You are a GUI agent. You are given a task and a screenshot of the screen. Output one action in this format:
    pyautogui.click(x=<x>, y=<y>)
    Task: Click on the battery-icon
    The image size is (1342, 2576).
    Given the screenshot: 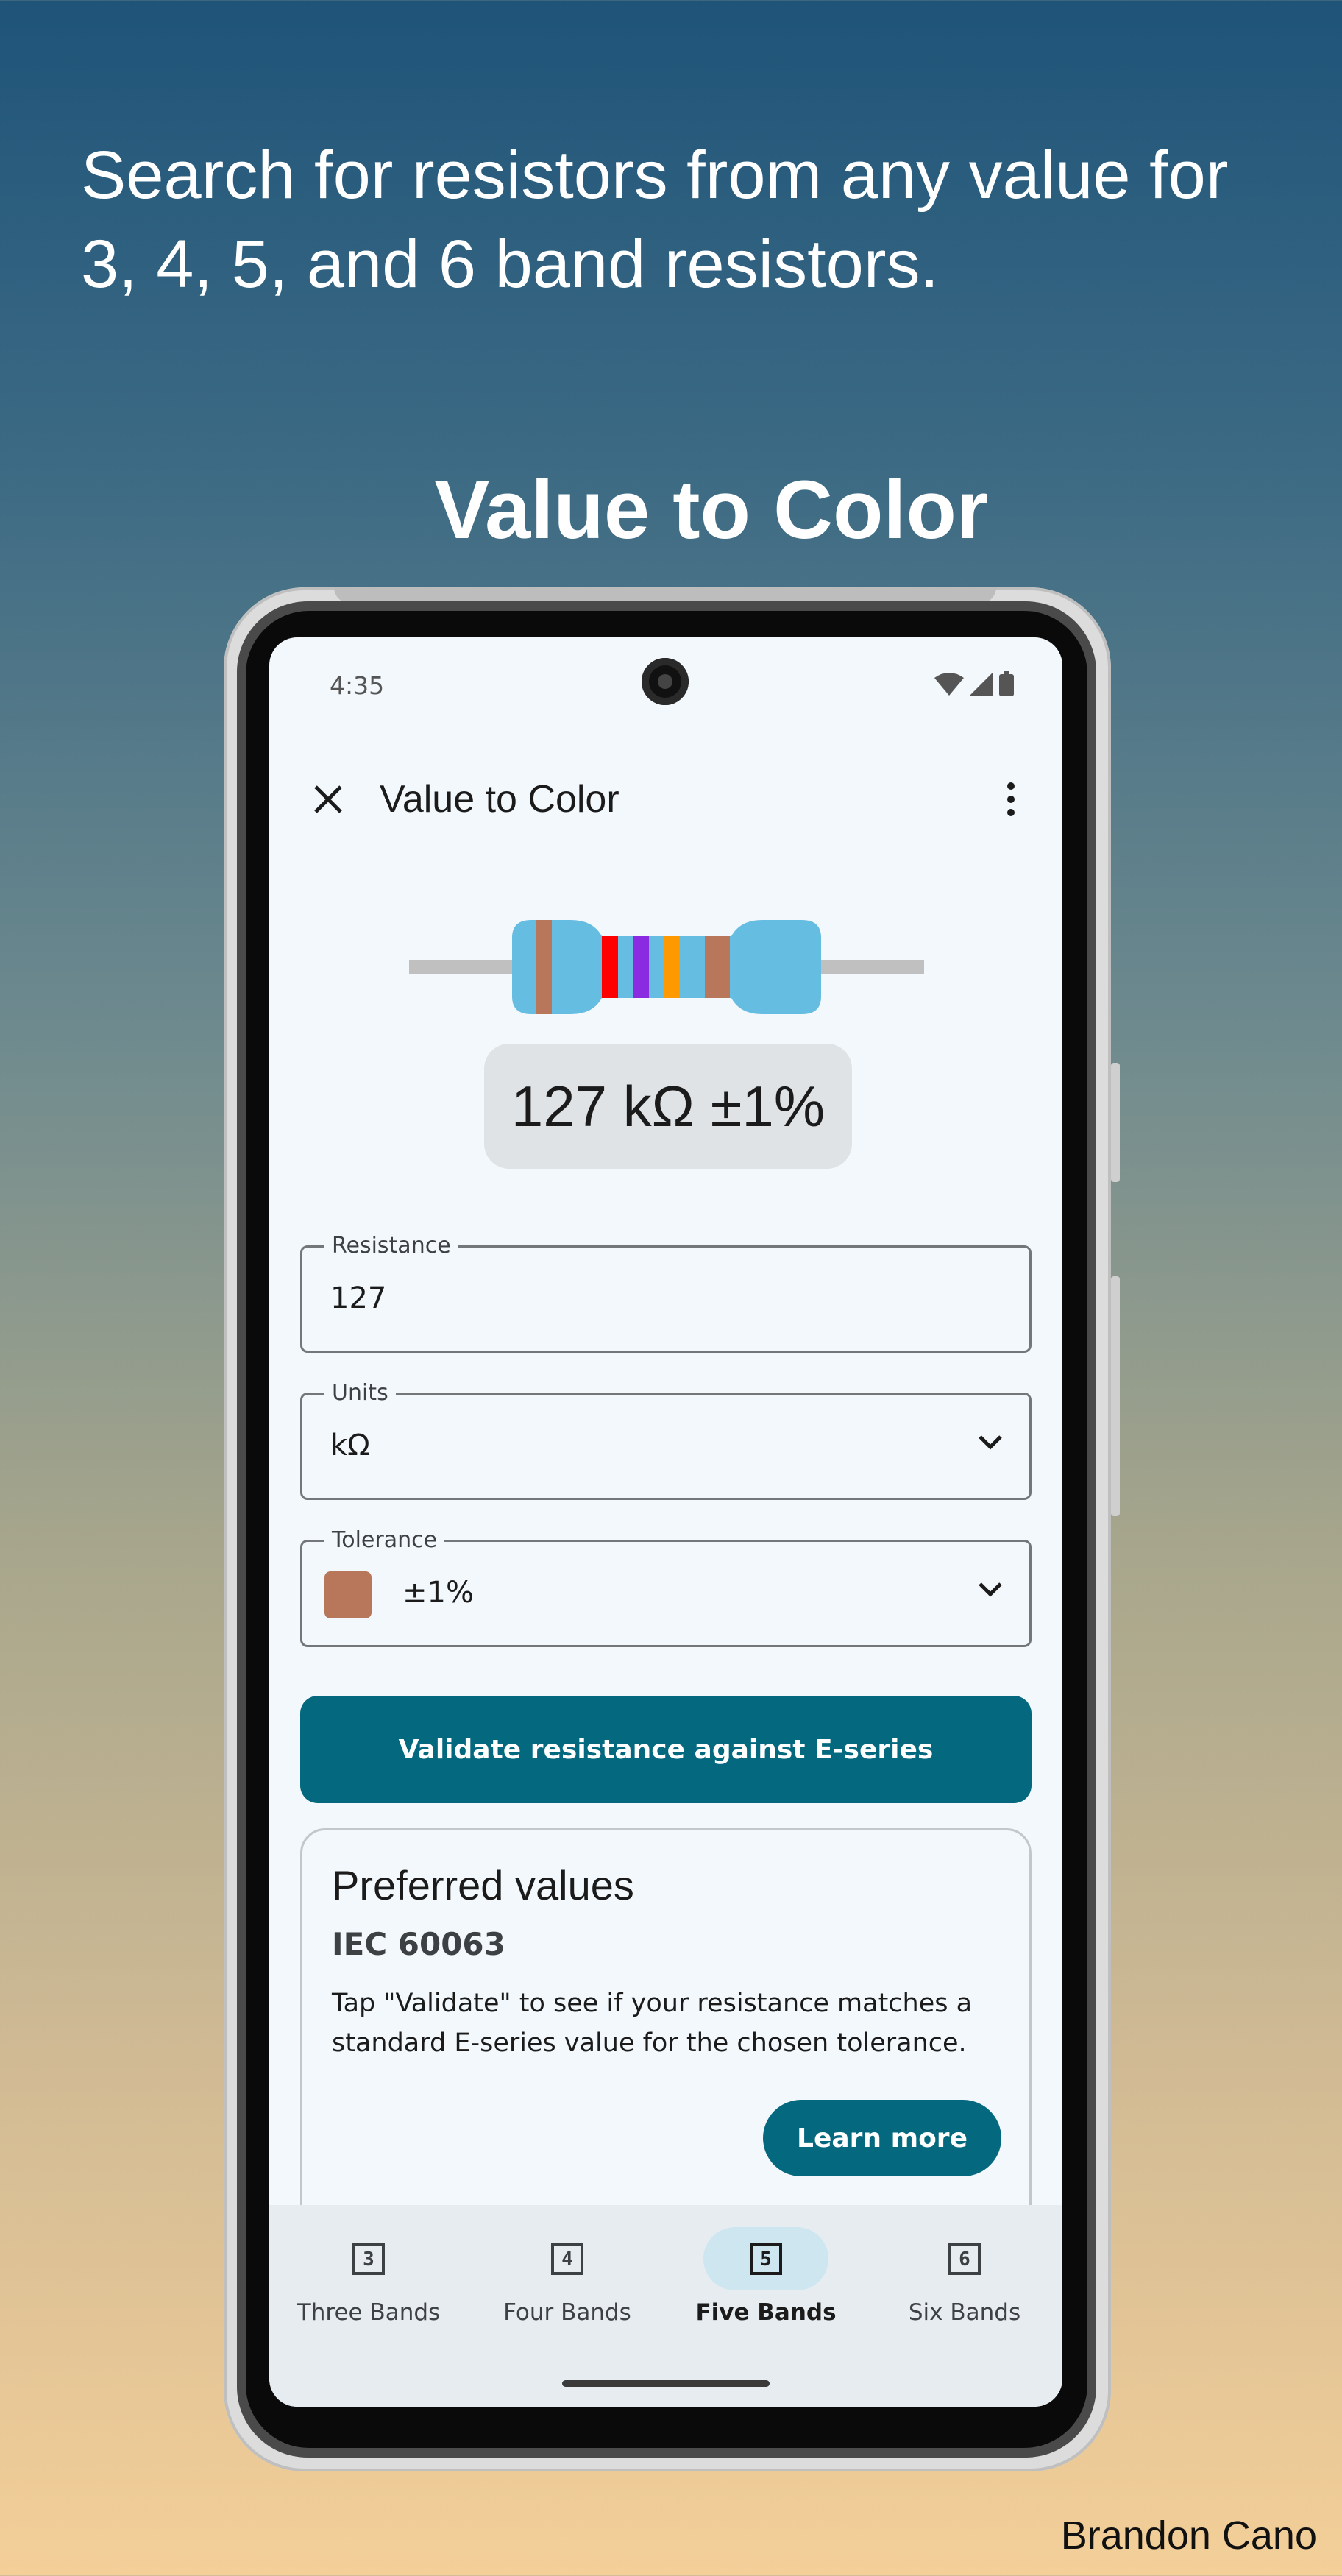 What is the action you would take?
    pyautogui.click(x=1006, y=683)
    